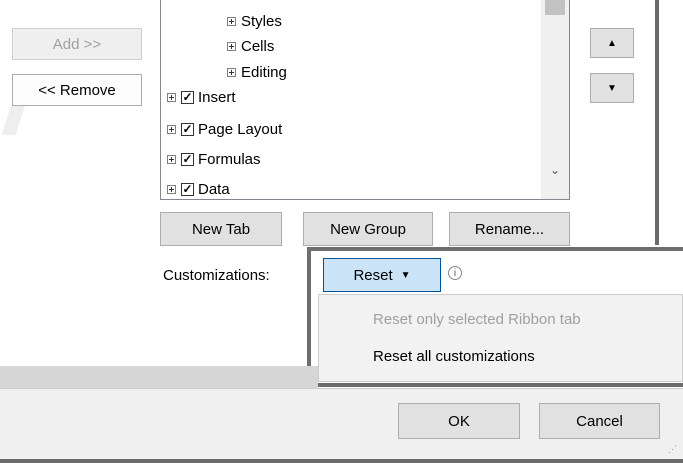 This screenshot has height=463, width=683. I want to click on dialog-bottom-border, so click(341, 461).